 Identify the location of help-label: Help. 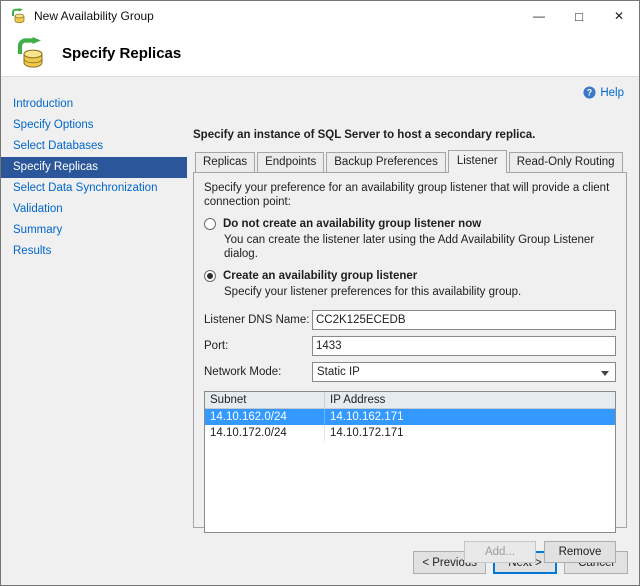
(612, 92).